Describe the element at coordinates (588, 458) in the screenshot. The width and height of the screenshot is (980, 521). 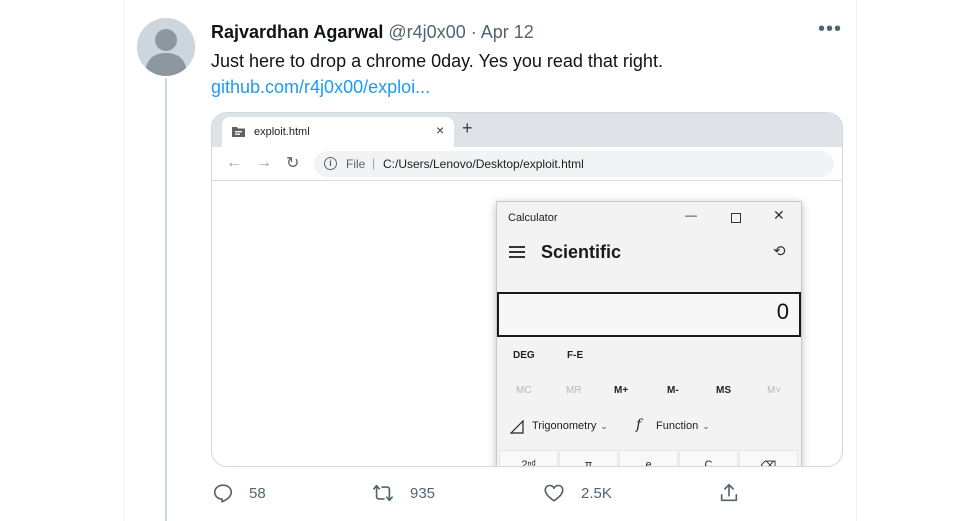
I see `pi-key: π` at that location.